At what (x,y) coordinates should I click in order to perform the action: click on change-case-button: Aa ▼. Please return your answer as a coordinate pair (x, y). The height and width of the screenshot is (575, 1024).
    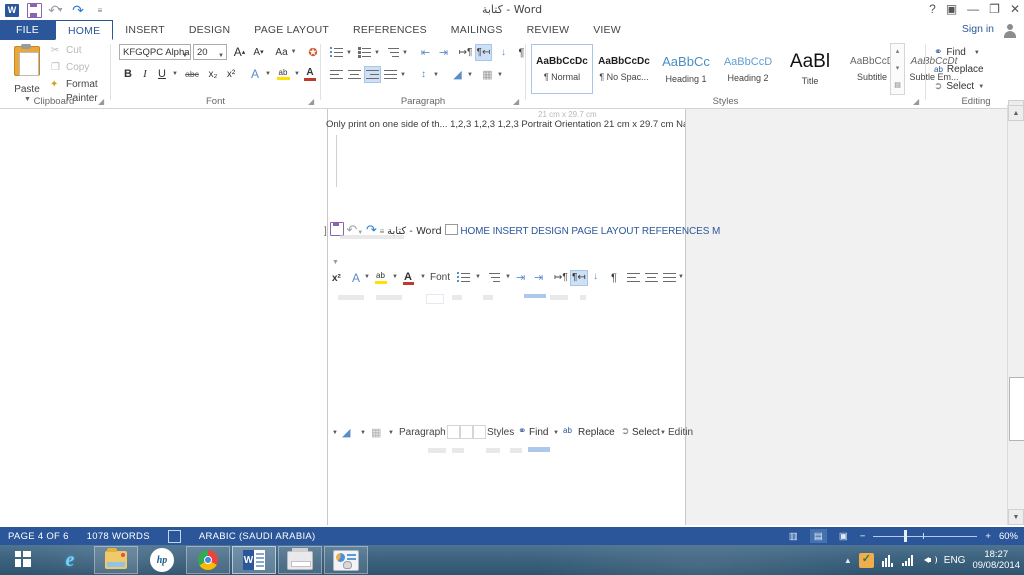
    Looking at the image, I should click on (286, 52).